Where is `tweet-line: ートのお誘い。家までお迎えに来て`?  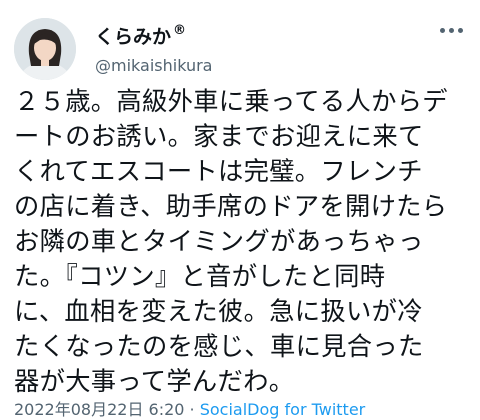
tweet-line: ートのお誘い。家までお迎えに来て is located at coordinates (219, 136).